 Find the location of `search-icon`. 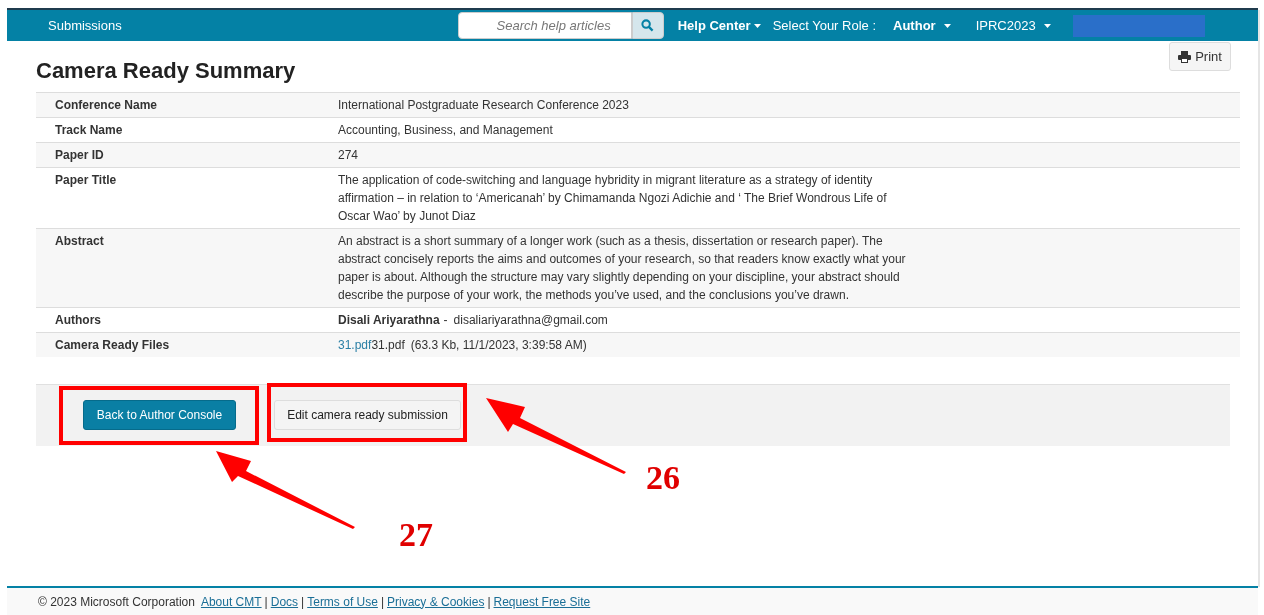

search-icon is located at coordinates (648, 25).